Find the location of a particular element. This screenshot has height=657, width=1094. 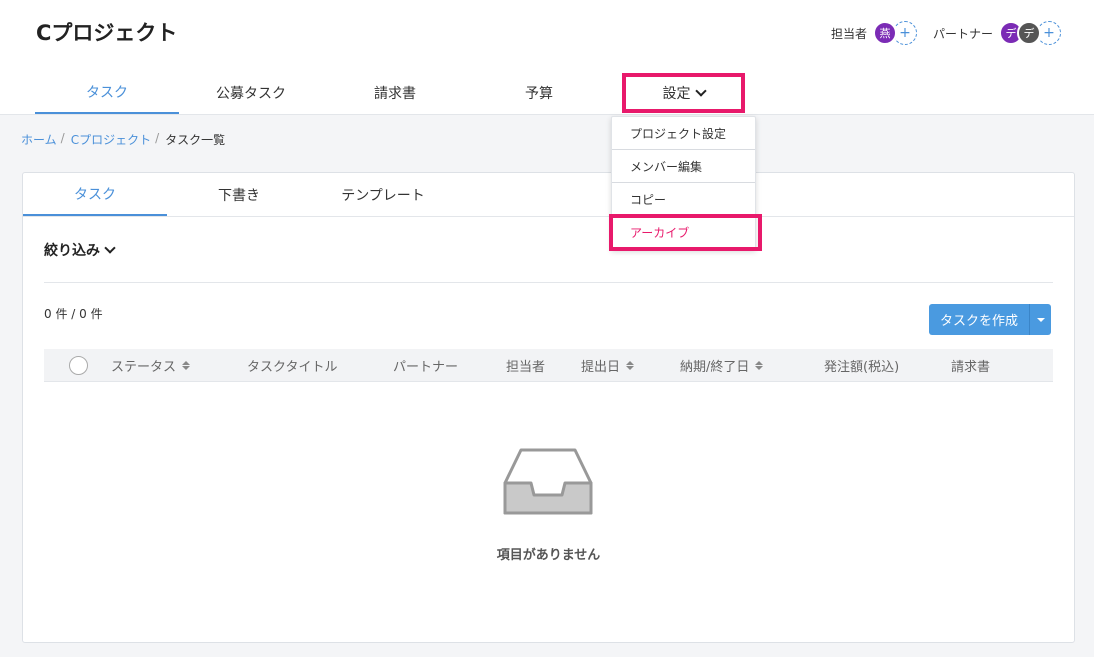

tab-public-tasks: 公募タスク is located at coordinates (251, 93).